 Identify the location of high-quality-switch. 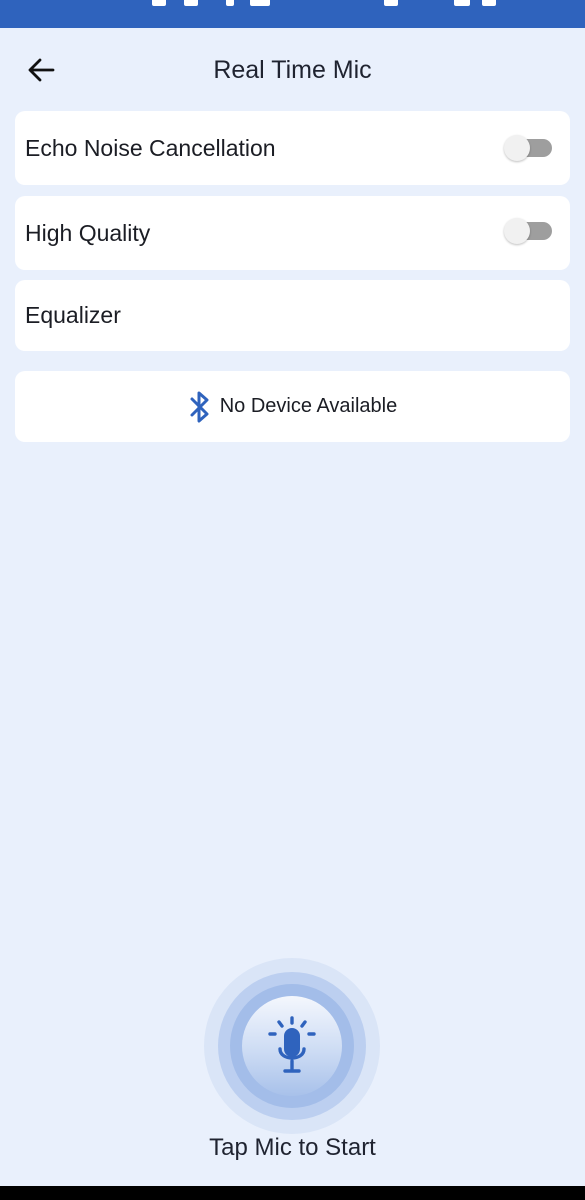
(529, 231).